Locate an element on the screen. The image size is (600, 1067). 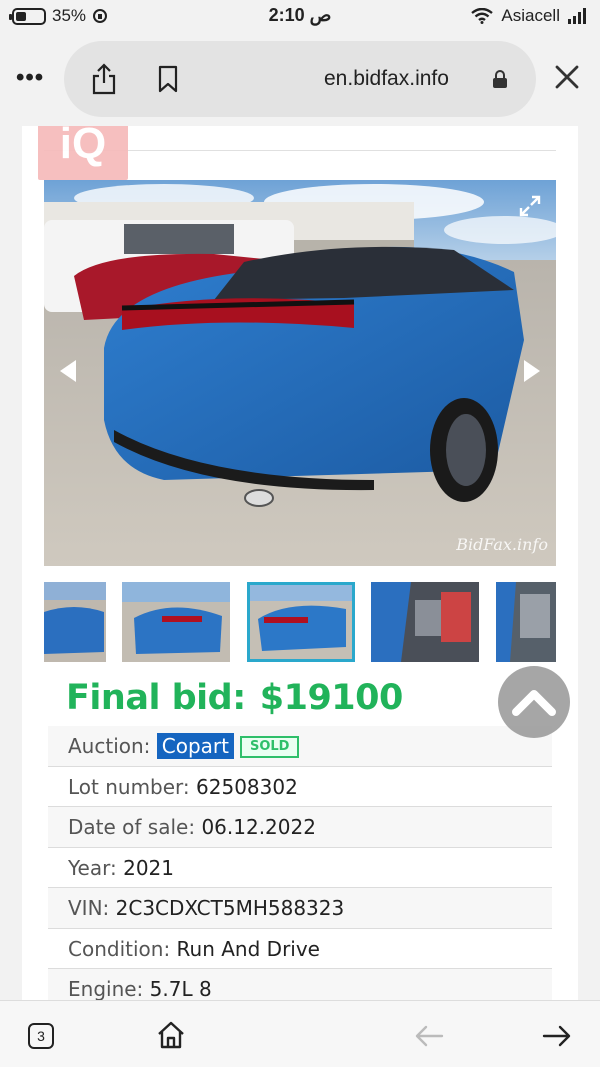
detail-row-engine: Engine: 5.7L 8 is located at coordinates (300, 984).